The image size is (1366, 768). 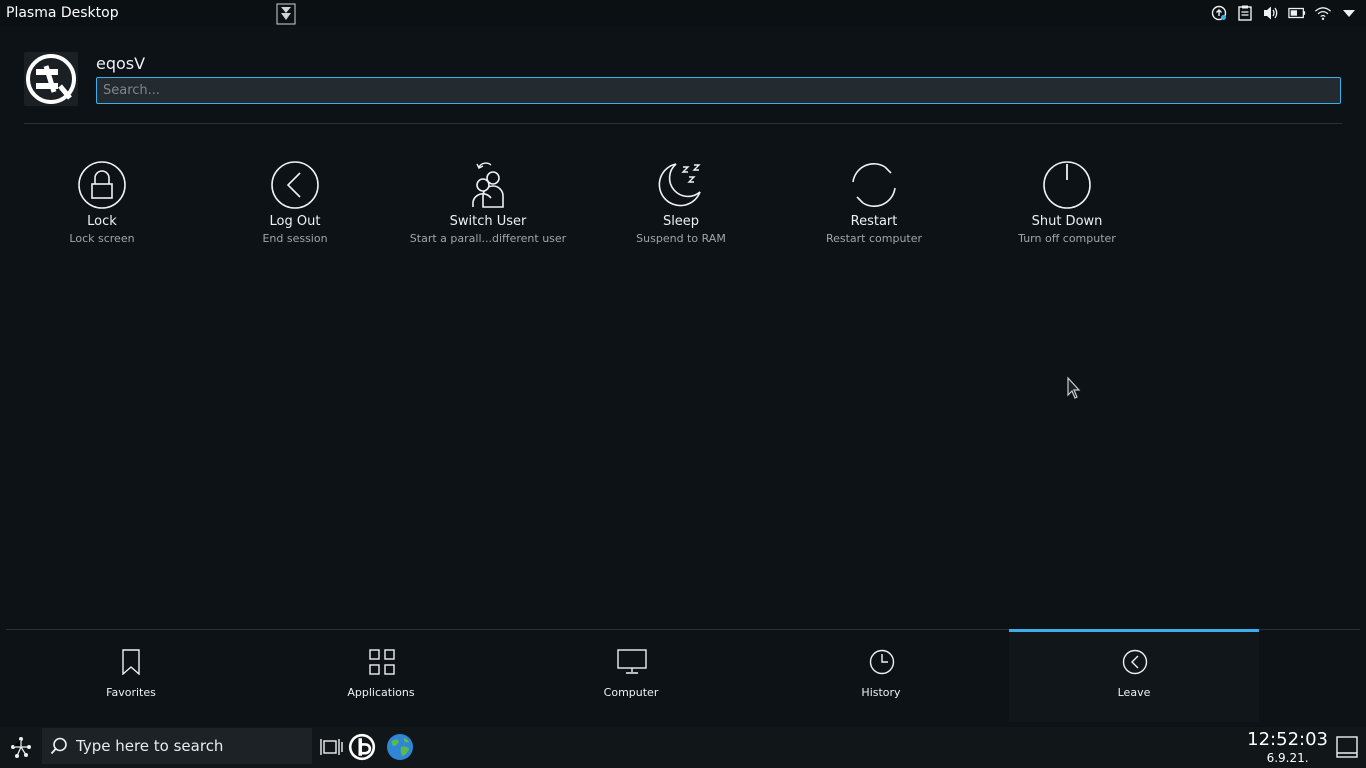 What do you see at coordinates (1349, 13) in the screenshot?
I see `tray-expand-icon` at bounding box center [1349, 13].